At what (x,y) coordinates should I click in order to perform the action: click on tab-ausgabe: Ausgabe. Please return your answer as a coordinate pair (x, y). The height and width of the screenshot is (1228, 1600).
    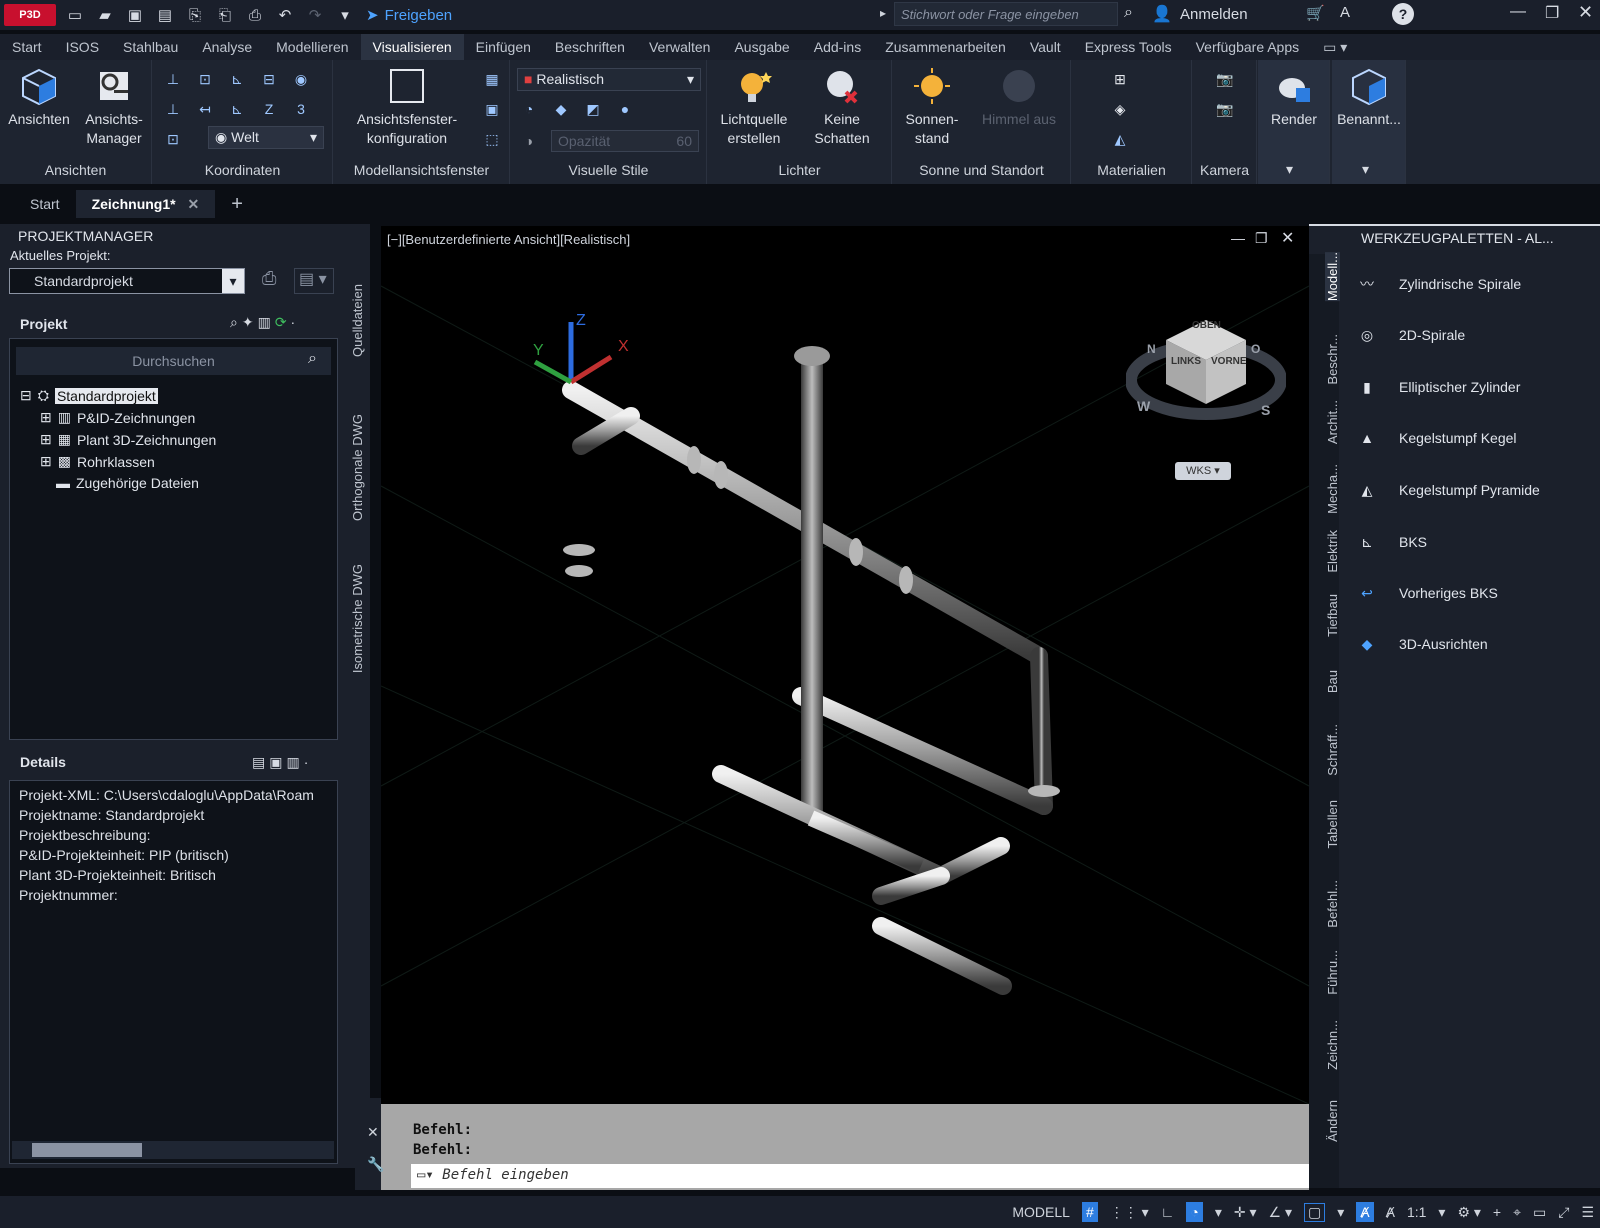
    Looking at the image, I should click on (761, 47).